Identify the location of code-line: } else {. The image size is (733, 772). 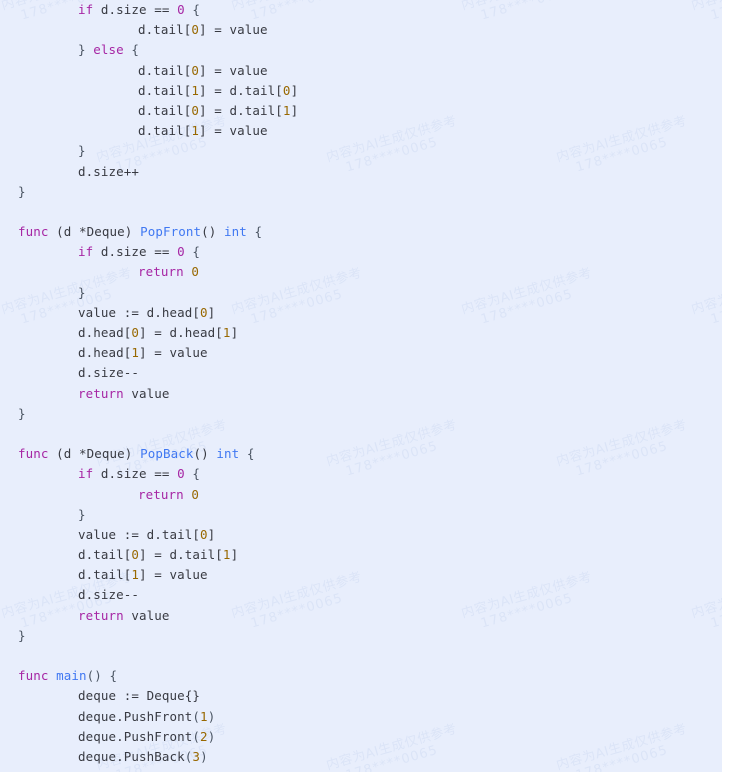
(361, 50).